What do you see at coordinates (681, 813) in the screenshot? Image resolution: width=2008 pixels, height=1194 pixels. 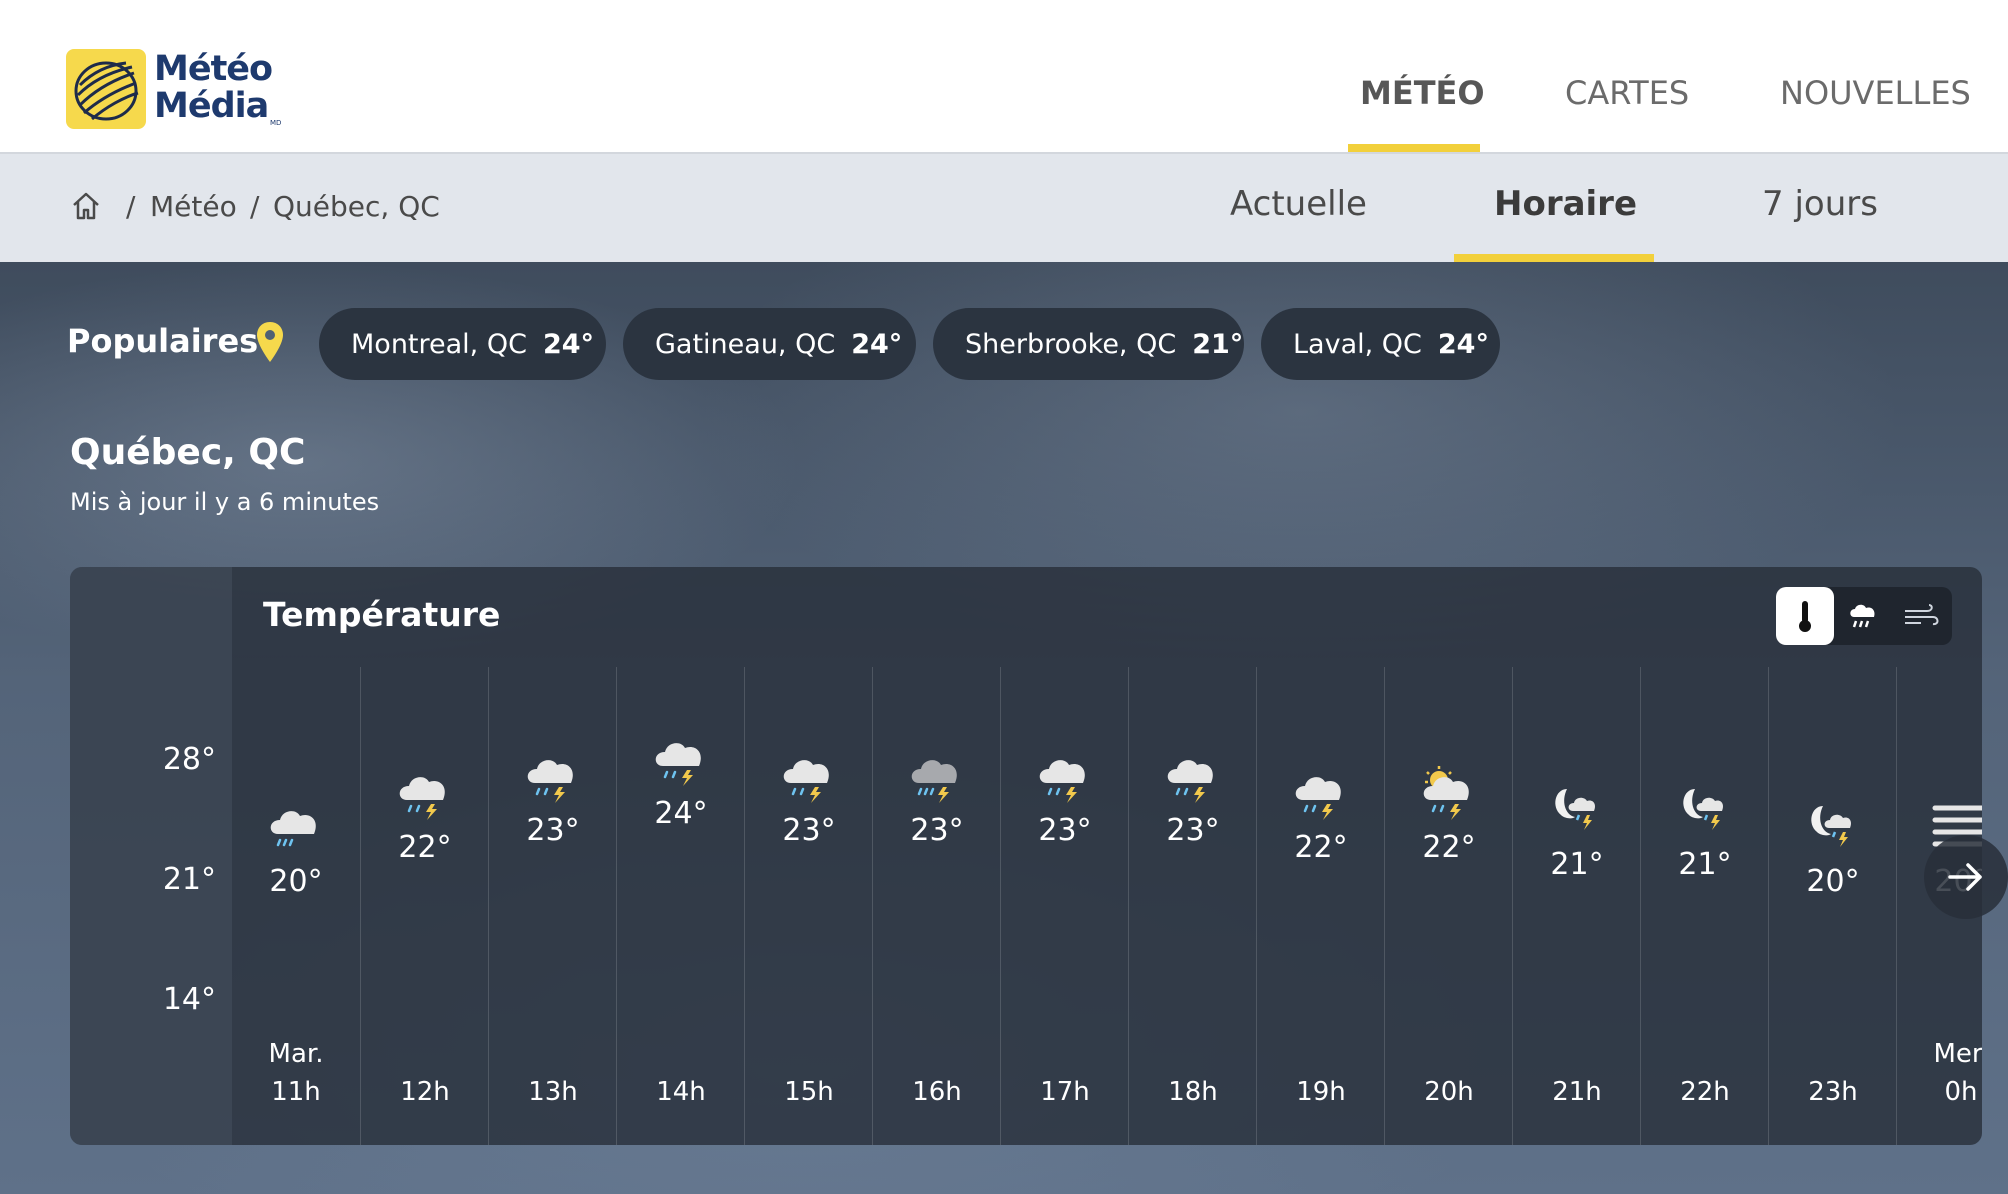 I see `hour-temp: 24°` at bounding box center [681, 813].